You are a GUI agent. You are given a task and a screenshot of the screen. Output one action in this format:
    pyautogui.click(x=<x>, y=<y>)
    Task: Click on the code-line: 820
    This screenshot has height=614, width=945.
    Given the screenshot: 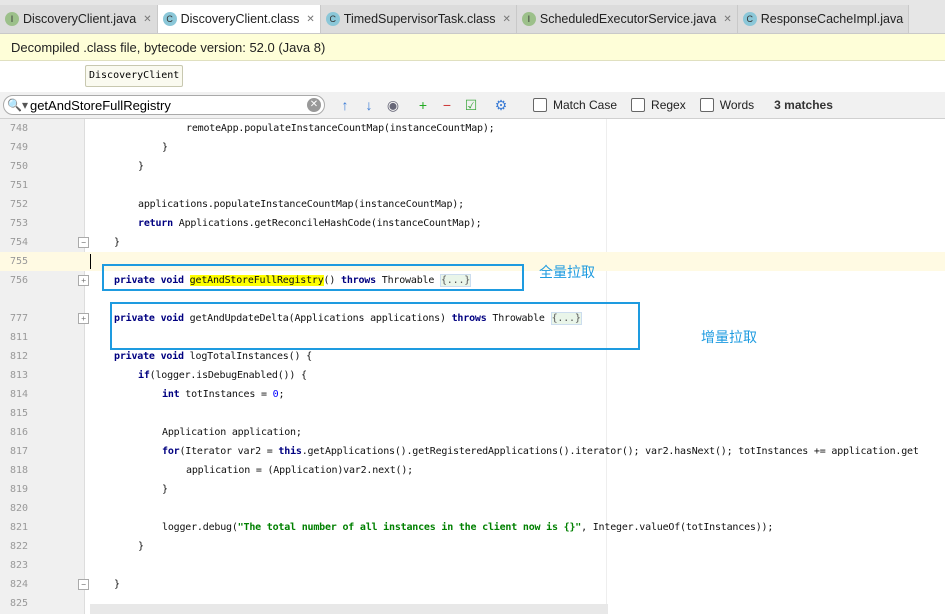 What is the action you would take?
    pyautogui.click(x=472, y=508)
    